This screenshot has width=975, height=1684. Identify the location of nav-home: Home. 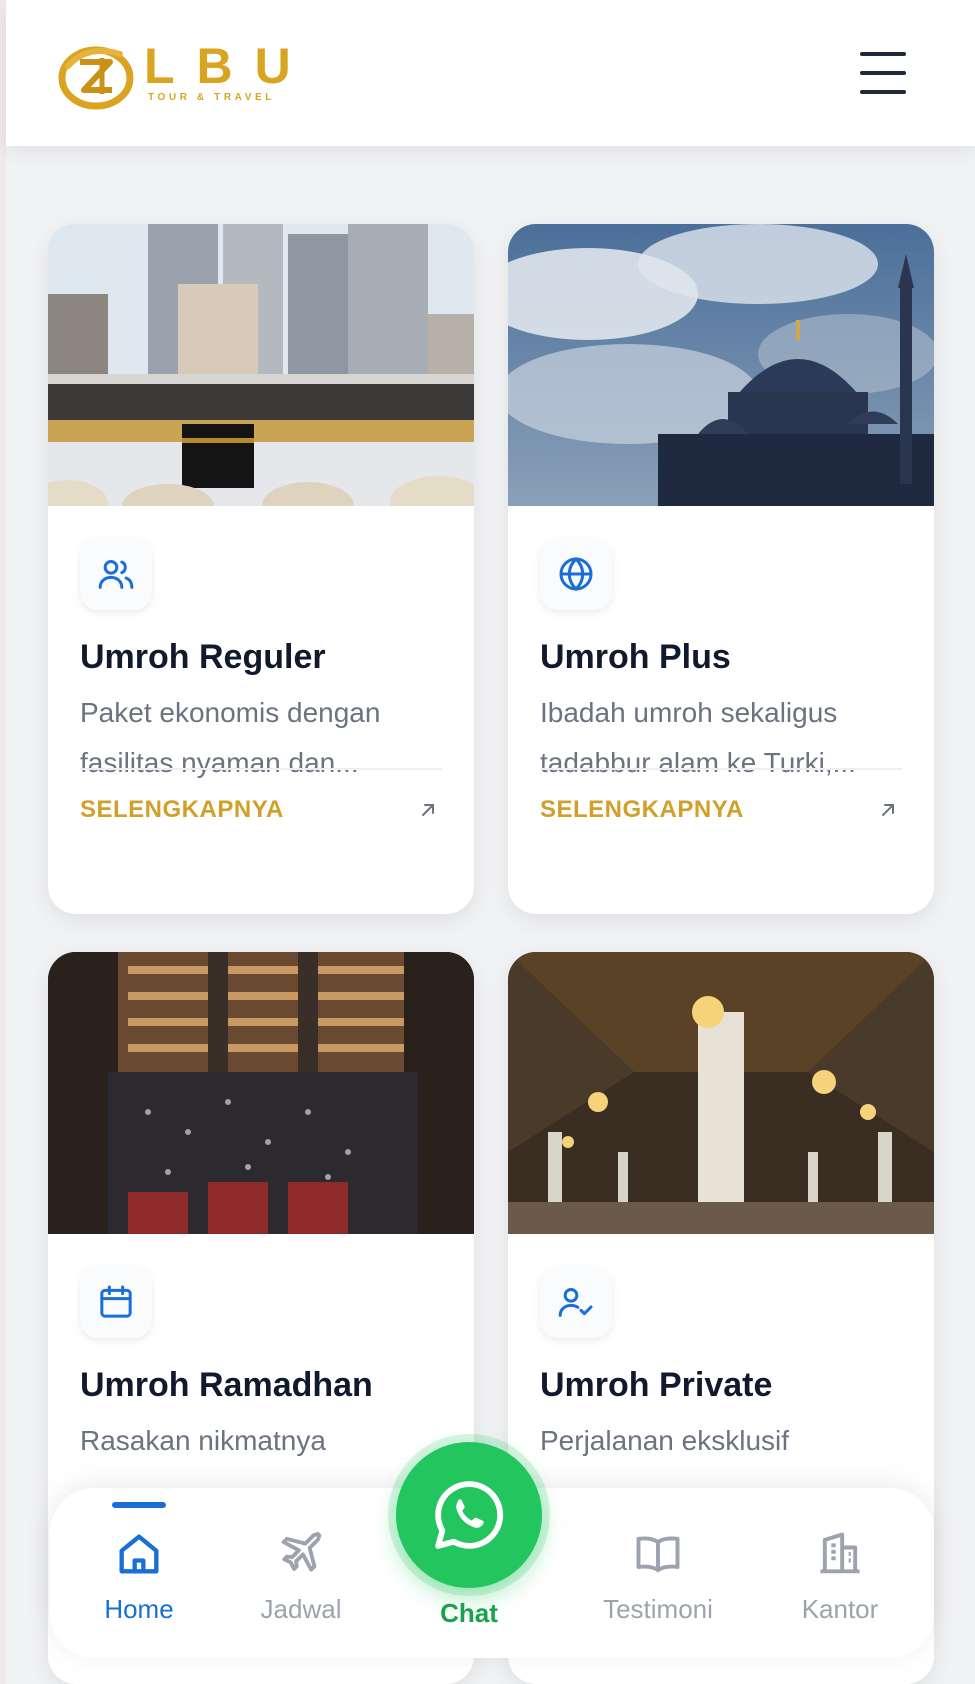
(139, 1578).